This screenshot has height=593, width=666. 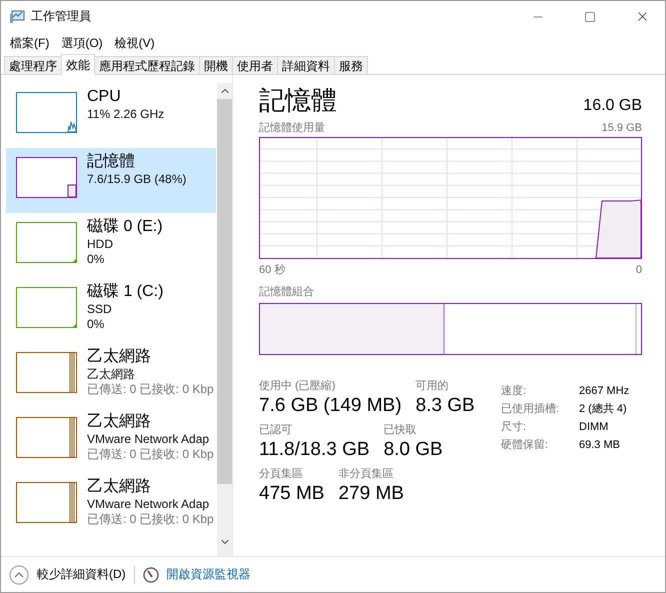 I want to click on axis-label: 0, so click(x=639, y=270).